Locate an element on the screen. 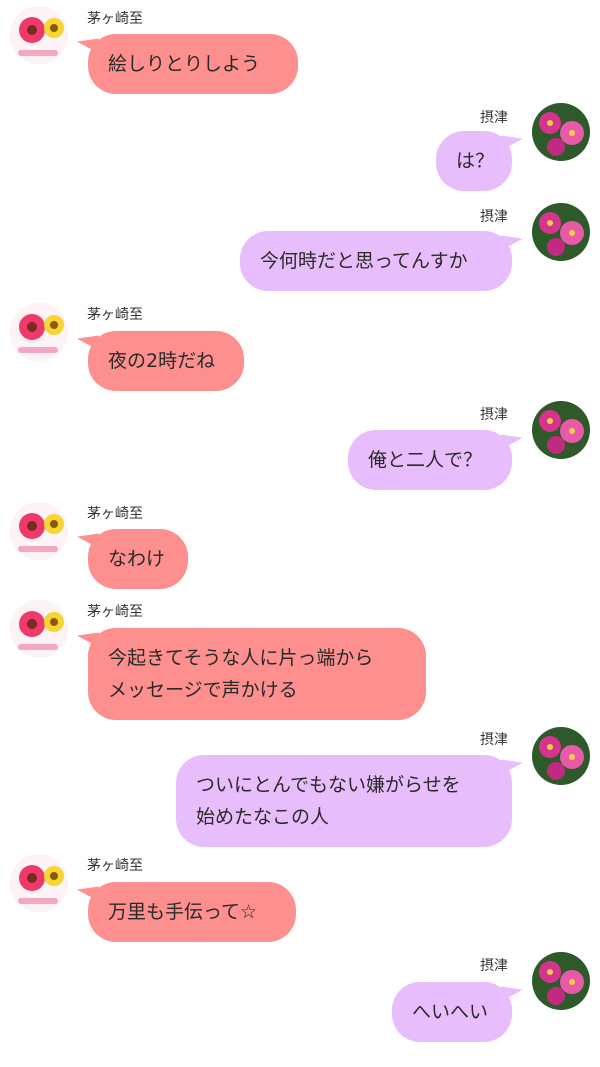  message-text: 絵しりとりしよう is located at coordinates (184, 64).